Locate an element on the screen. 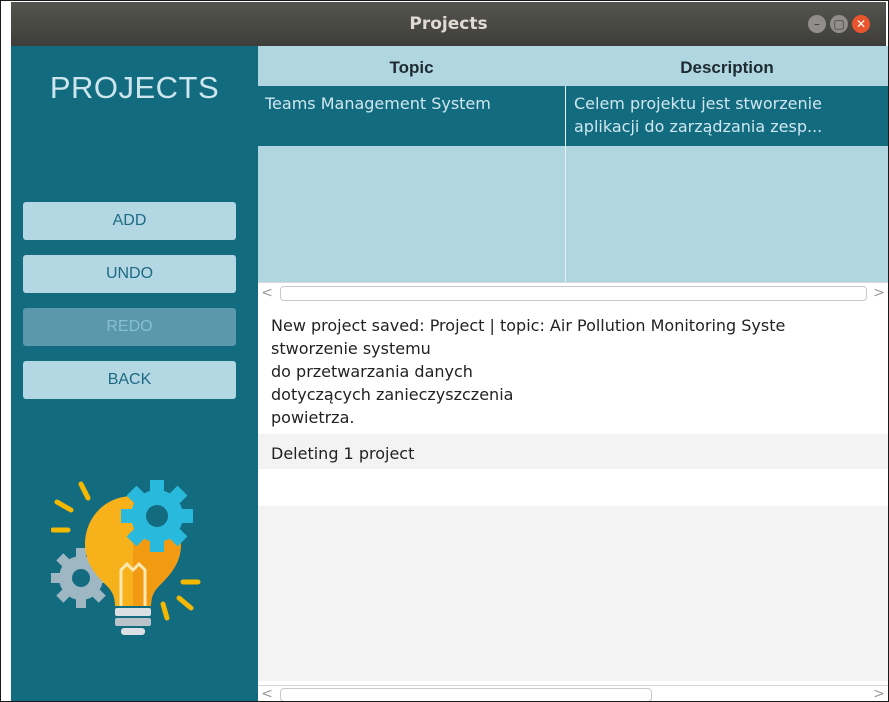 The height and width of the screenshot is (702, 889). cell-topic: Teams Management System is located at coordinates (378, 103).